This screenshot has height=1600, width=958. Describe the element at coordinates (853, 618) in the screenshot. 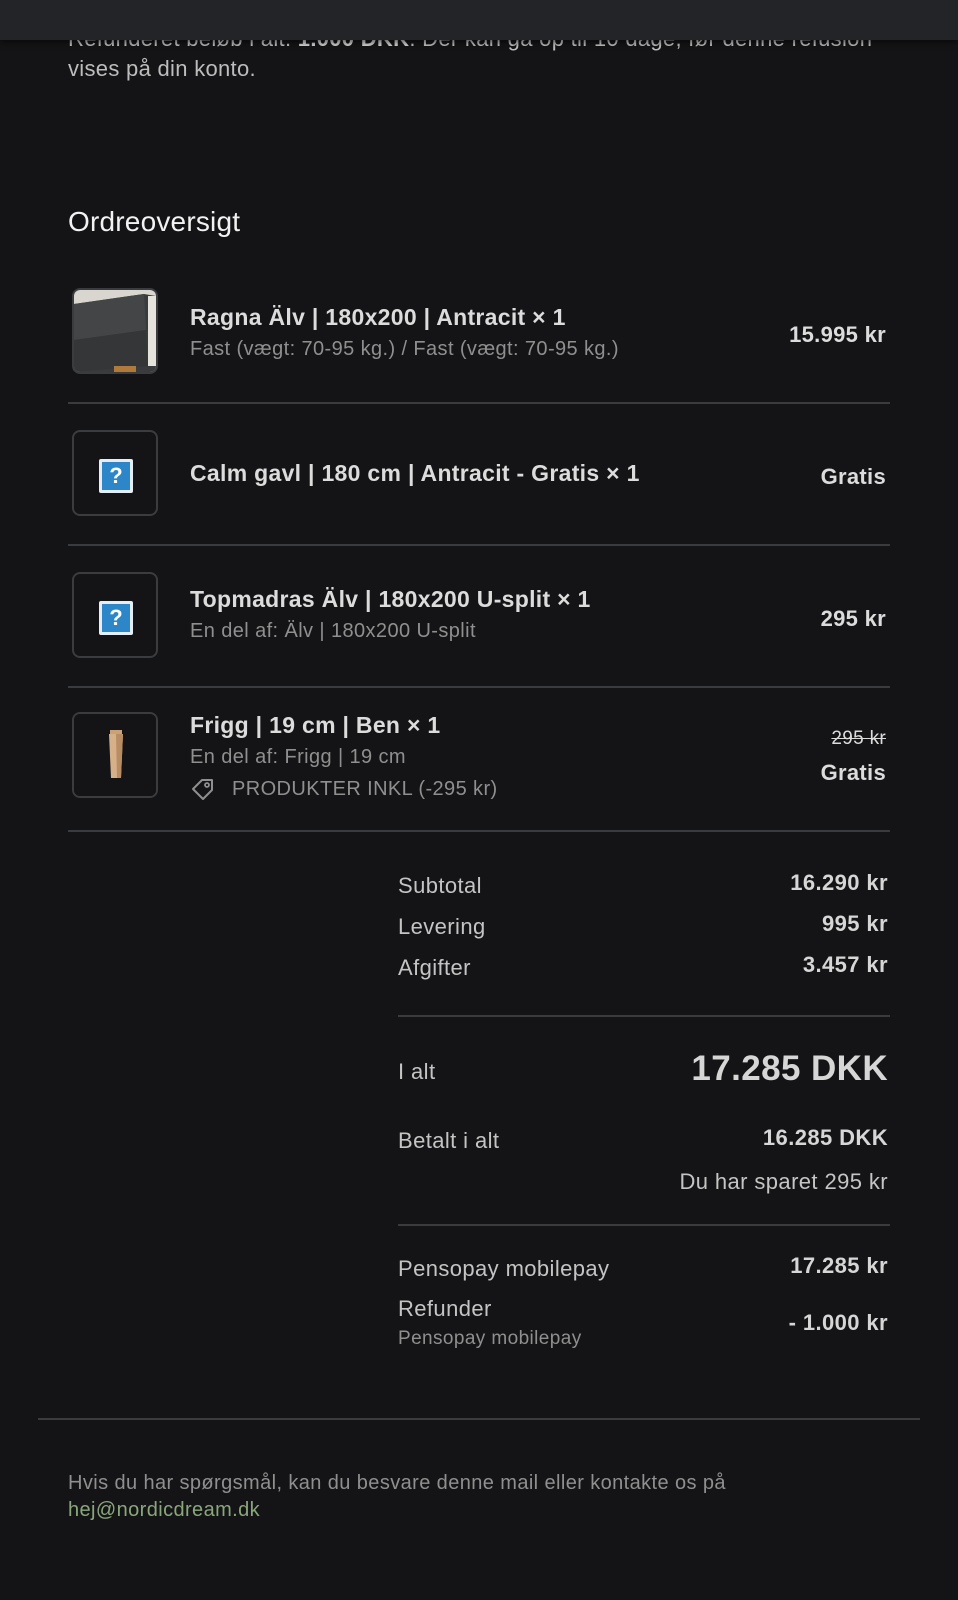

I see `item-price: 295 kr` at that location.